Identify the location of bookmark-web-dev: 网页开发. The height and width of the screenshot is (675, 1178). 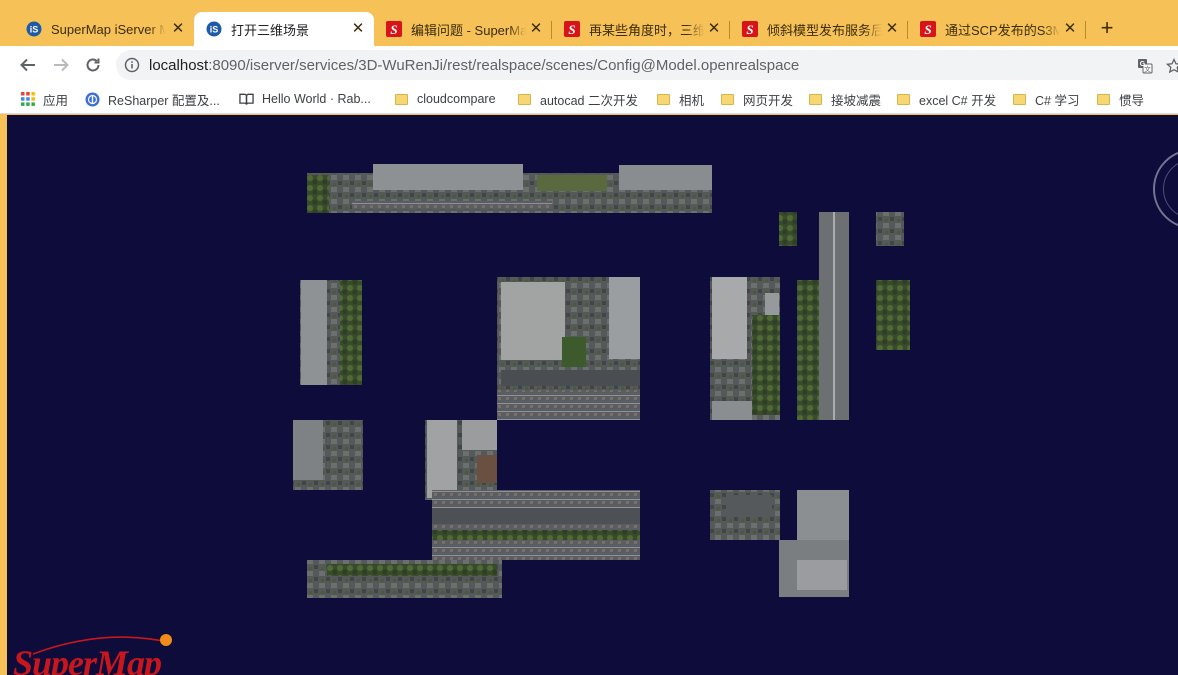
(756, 99).